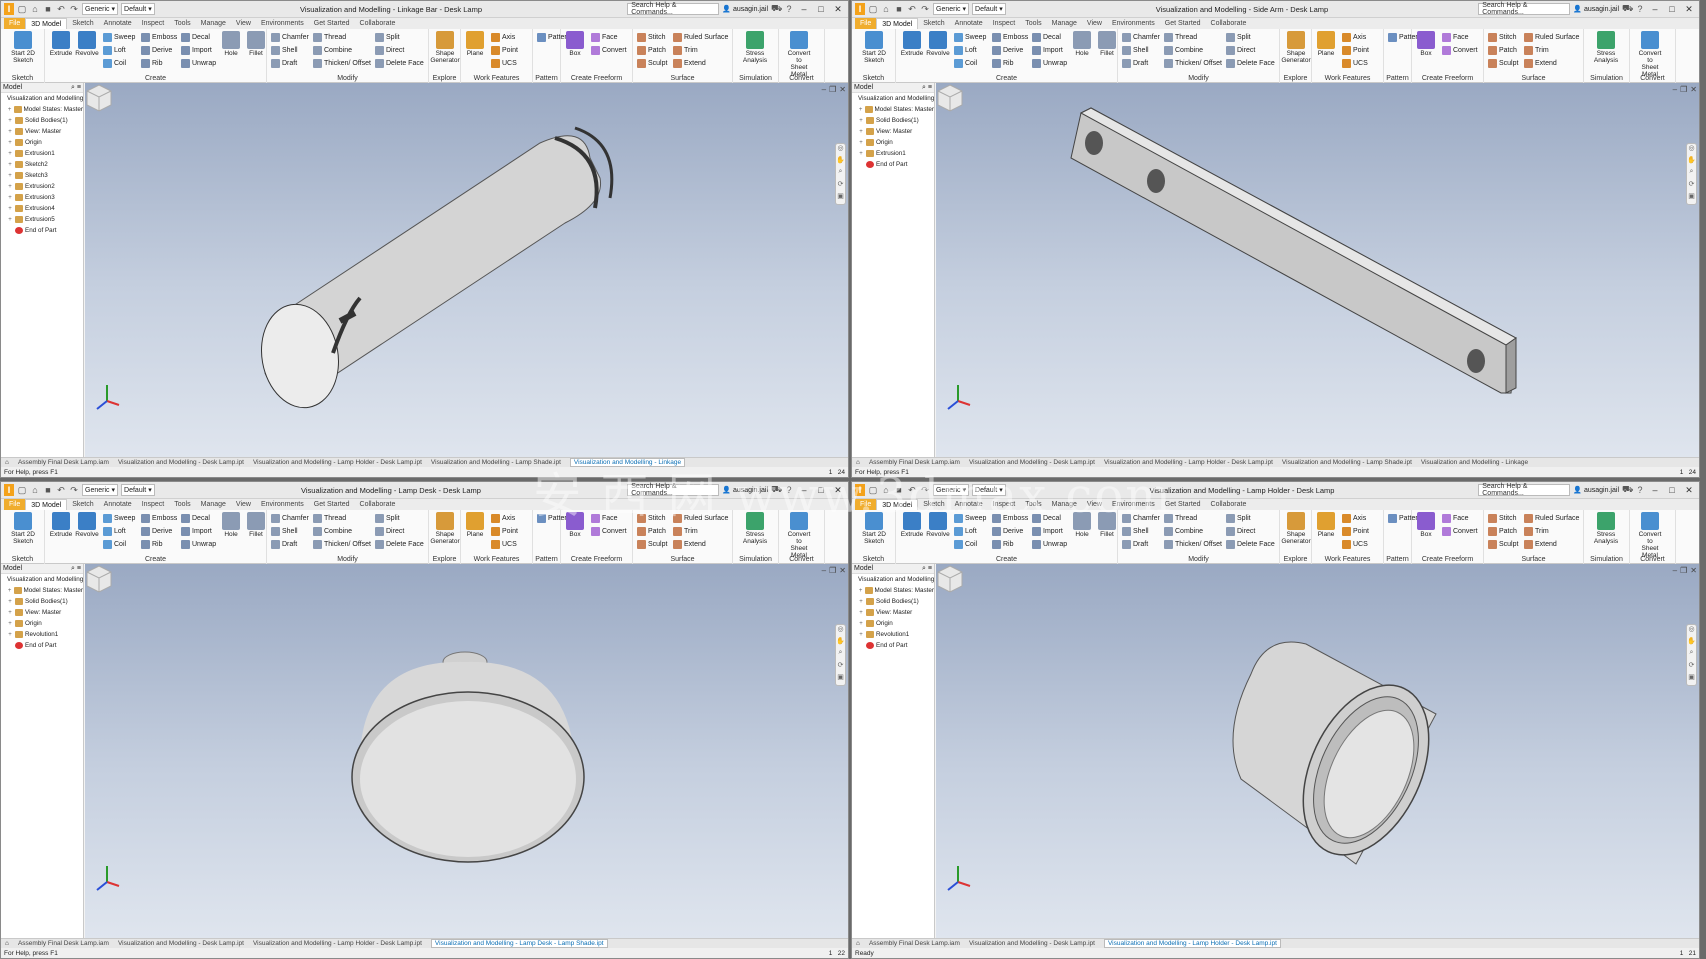 This screenshot has width=1706, height=959. What do you see at coordinates (61, 9) in the screenshot?
I see `undo-icon: ↶` at bounding box center [61, 9].